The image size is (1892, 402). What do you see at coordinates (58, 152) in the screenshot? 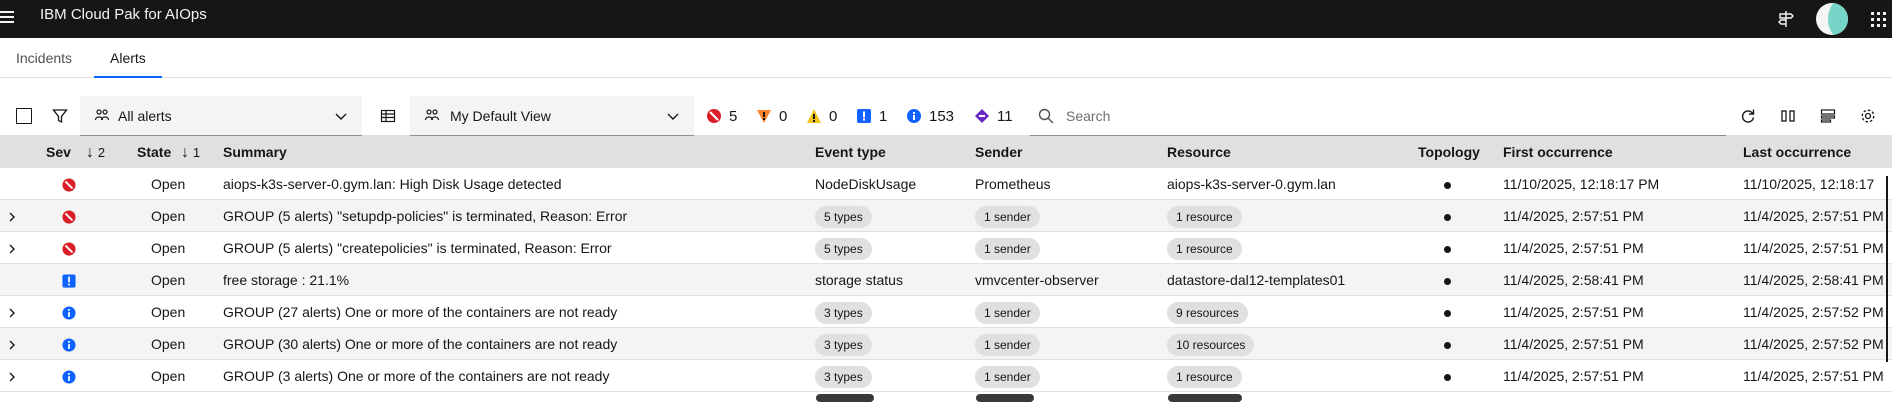
I see `column-header-sev: Sev` at bounding box center [58, 152].